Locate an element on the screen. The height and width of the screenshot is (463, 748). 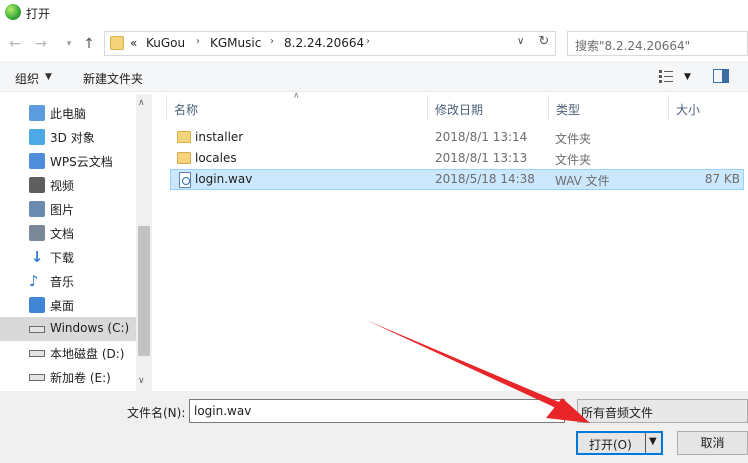
document-icon is located at coordinates (37, 233).